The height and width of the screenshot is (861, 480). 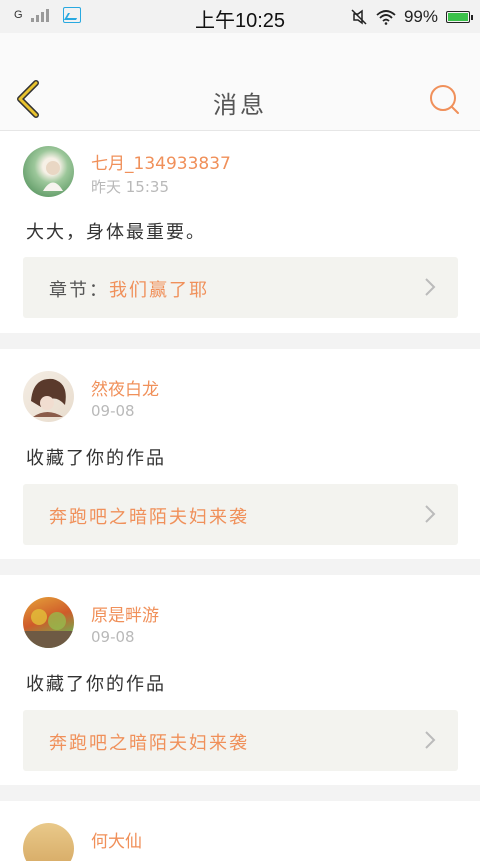 What do you see at coordinates (240, 82) in the screenshot?
I see `app-header: 消息` at bounding box center [240, 82].